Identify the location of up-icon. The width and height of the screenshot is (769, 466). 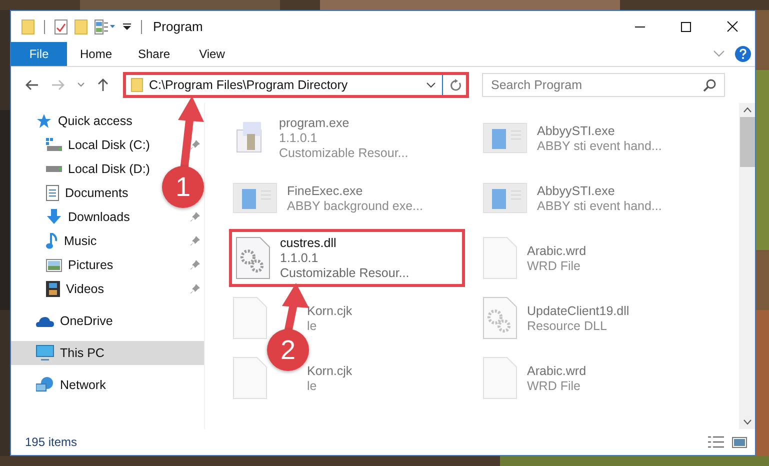
(103, 85).